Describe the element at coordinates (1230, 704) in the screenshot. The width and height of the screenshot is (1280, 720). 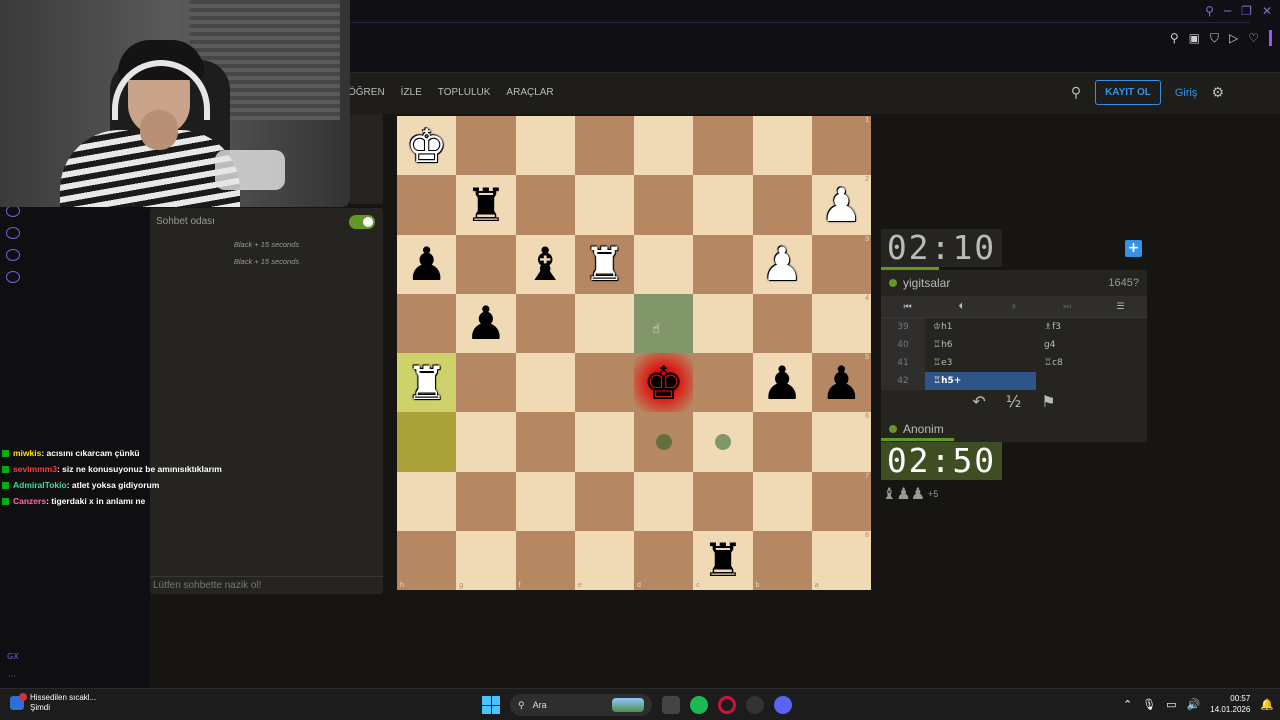
I see `system-clock: 00:57 14.01.2026` at that location.